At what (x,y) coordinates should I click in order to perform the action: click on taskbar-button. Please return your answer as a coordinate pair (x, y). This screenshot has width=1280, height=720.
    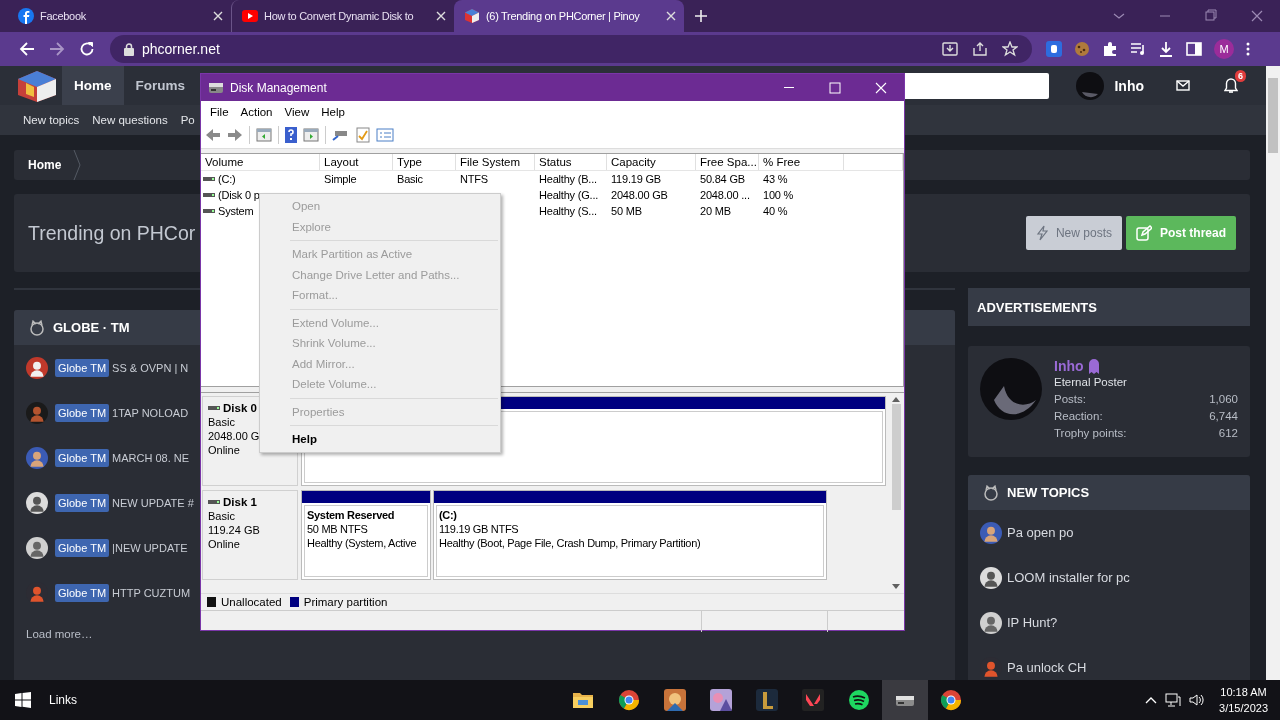
    Looking at the image, I should click on (905, 700).